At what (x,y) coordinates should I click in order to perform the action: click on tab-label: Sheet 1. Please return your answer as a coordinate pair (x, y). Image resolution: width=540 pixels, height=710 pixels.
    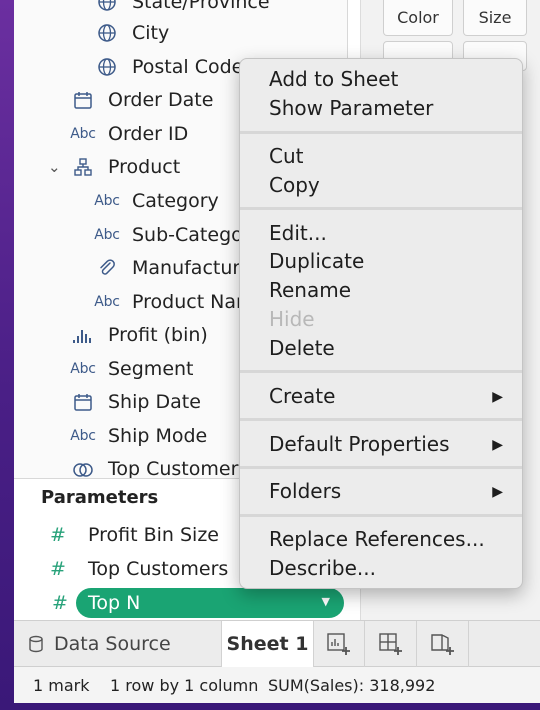
    Looking at the image, I should click on (267, 644).